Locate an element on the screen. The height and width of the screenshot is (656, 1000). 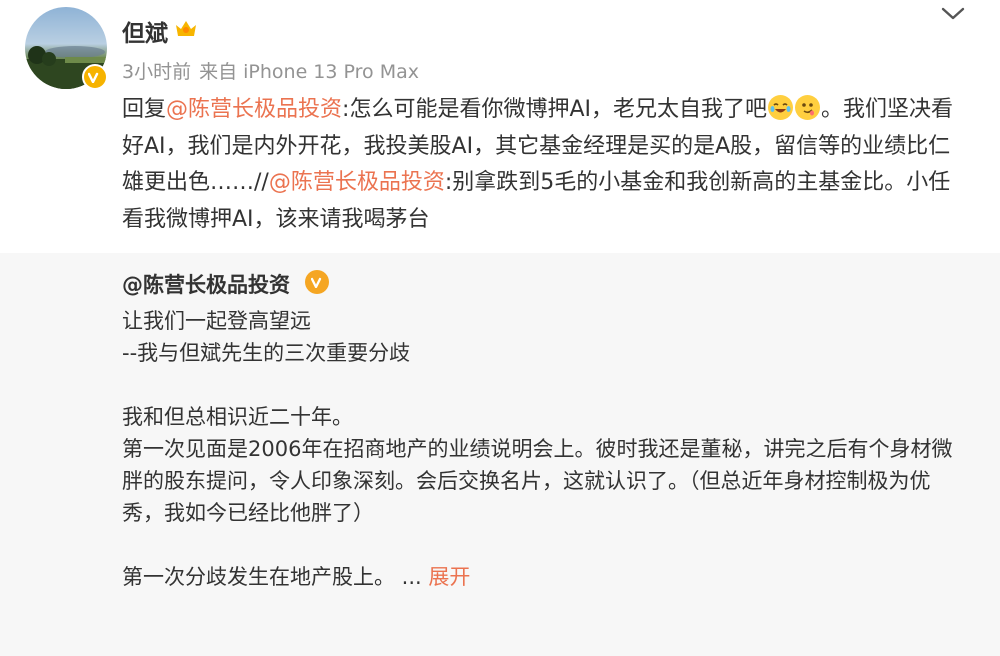
laugh-cry-emoji-icon is located at coordinates (780, 107).